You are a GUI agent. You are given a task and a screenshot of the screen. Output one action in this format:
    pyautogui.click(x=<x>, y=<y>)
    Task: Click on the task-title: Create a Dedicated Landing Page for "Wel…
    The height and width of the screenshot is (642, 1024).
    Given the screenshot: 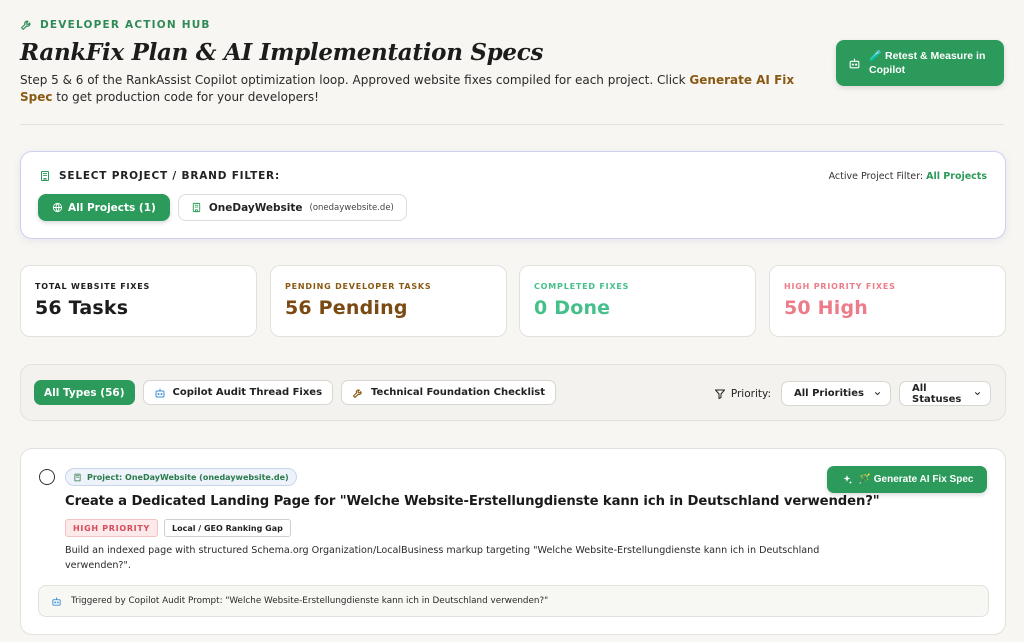 What is the action you would take?
    pyautogui.click(x=472, y=501)
    